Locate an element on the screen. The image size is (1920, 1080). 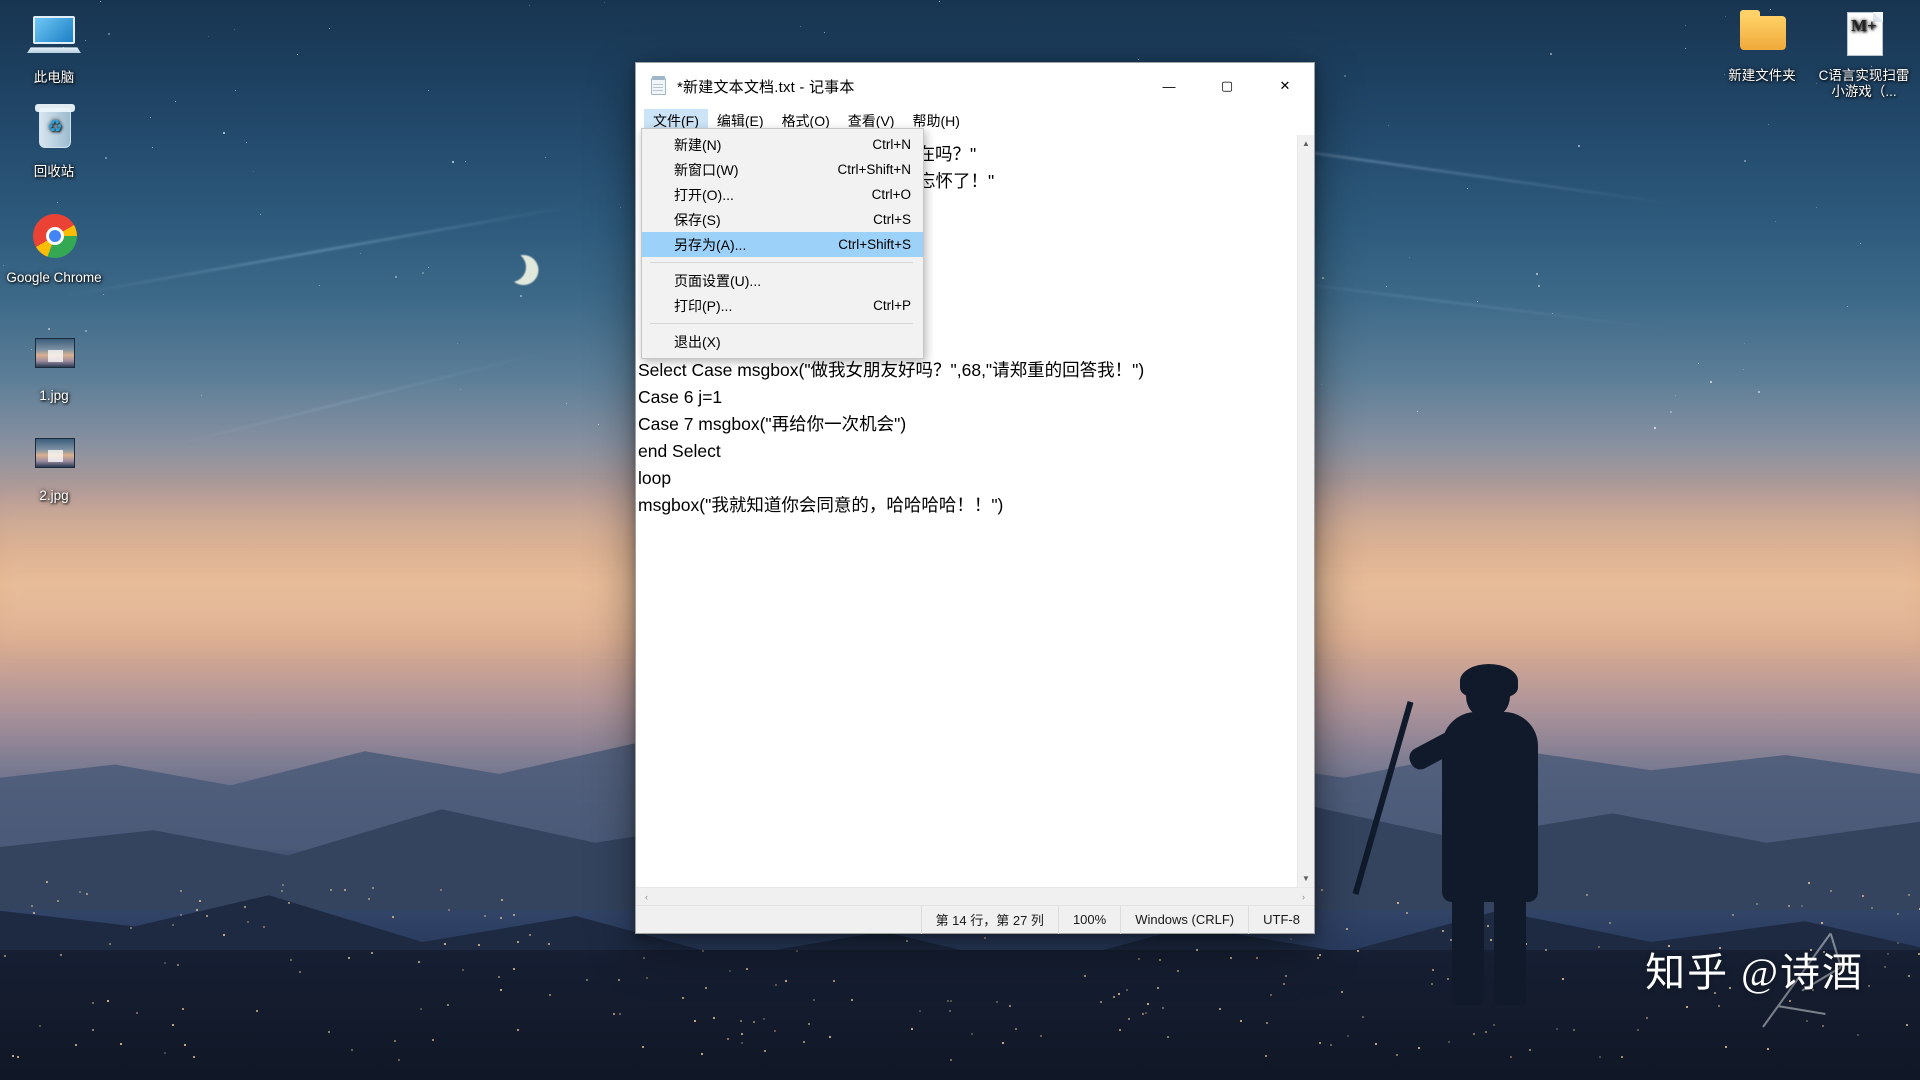
scroll-left-arrow: ‹ is located at coordinates (646, 896).